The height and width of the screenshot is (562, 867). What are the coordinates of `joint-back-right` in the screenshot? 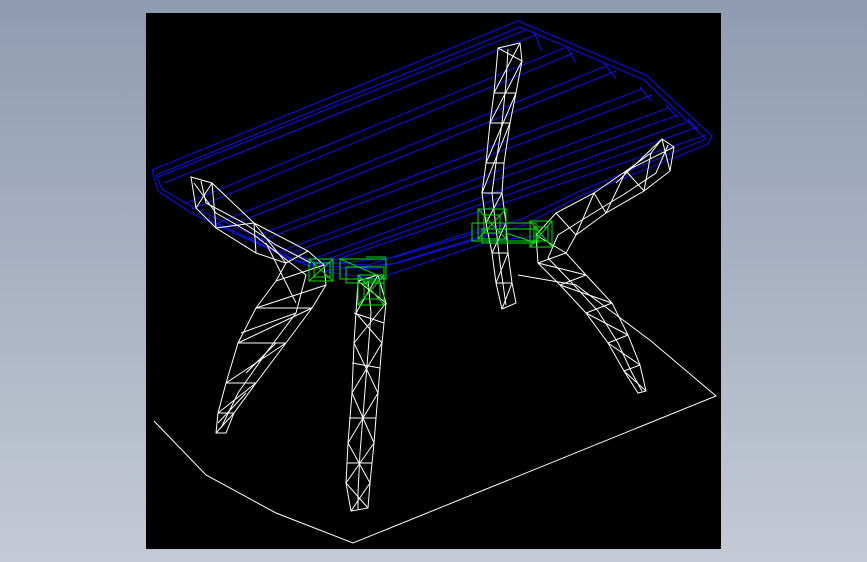 It's located at (541, 234).